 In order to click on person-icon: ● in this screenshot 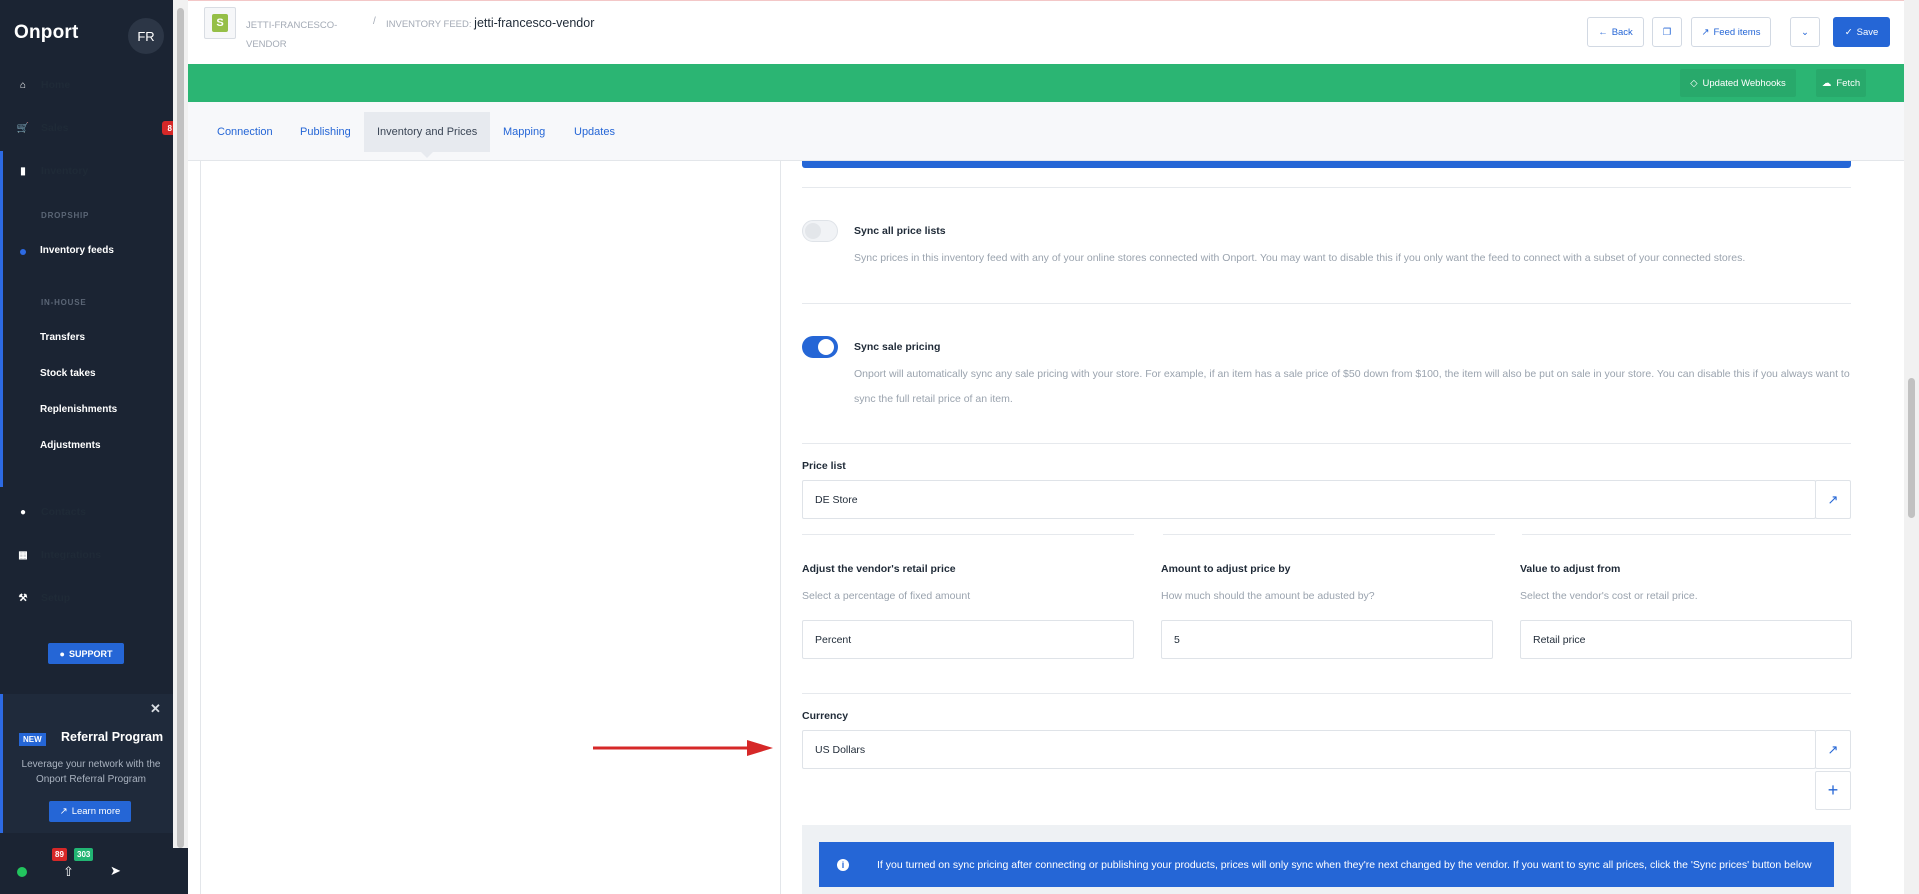, I will do `click(23, 512)`.